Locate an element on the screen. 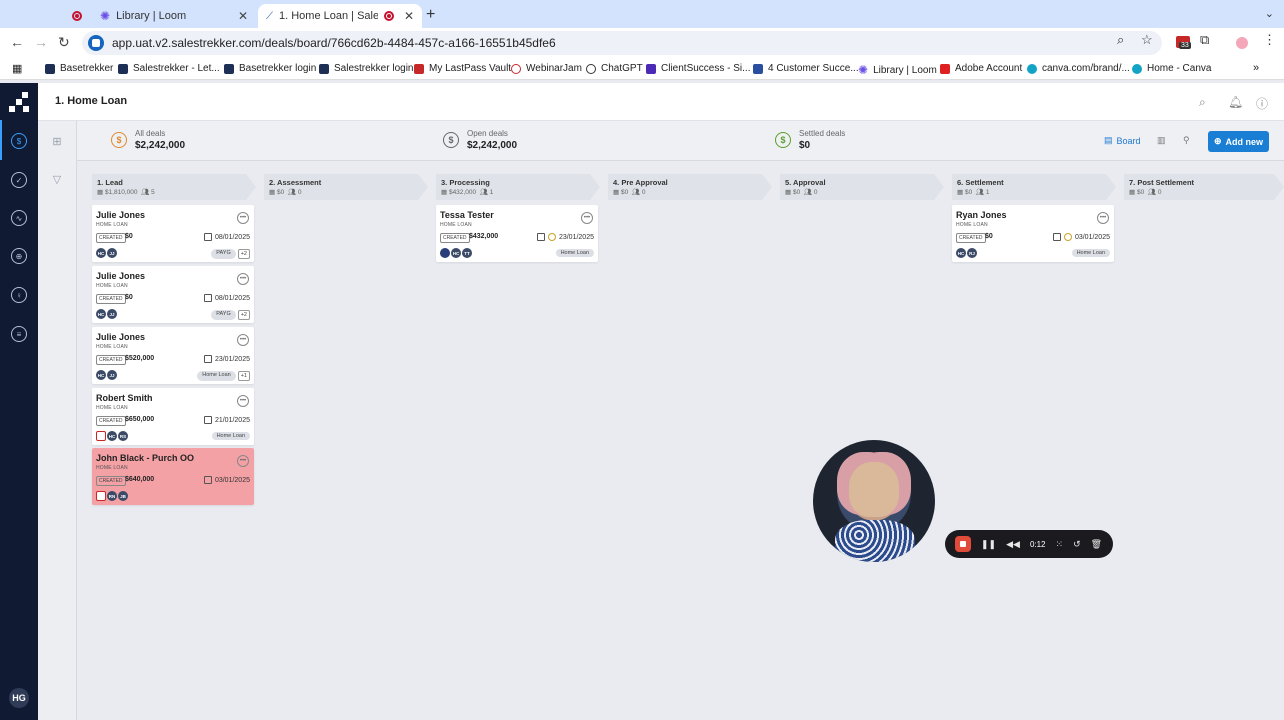 This screenshot has height=720, width=1284. search-people-icon: ⚲ is located at coordinates (1186, 140).